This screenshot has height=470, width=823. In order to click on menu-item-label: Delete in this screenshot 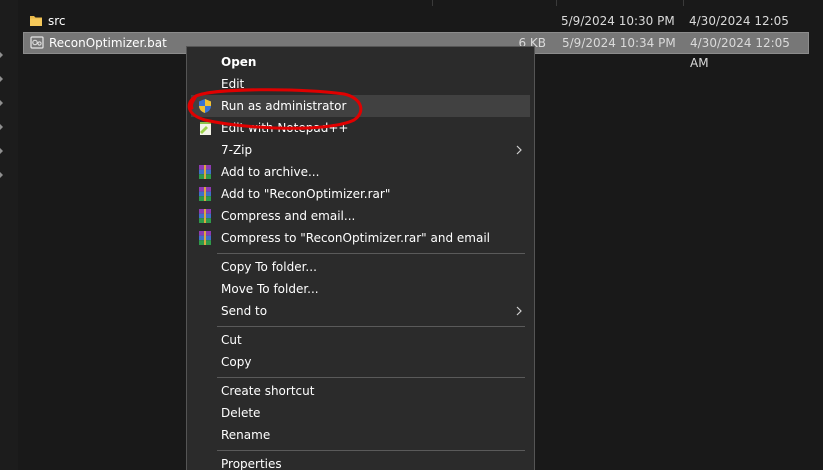, I will do `click(241, 413)`.